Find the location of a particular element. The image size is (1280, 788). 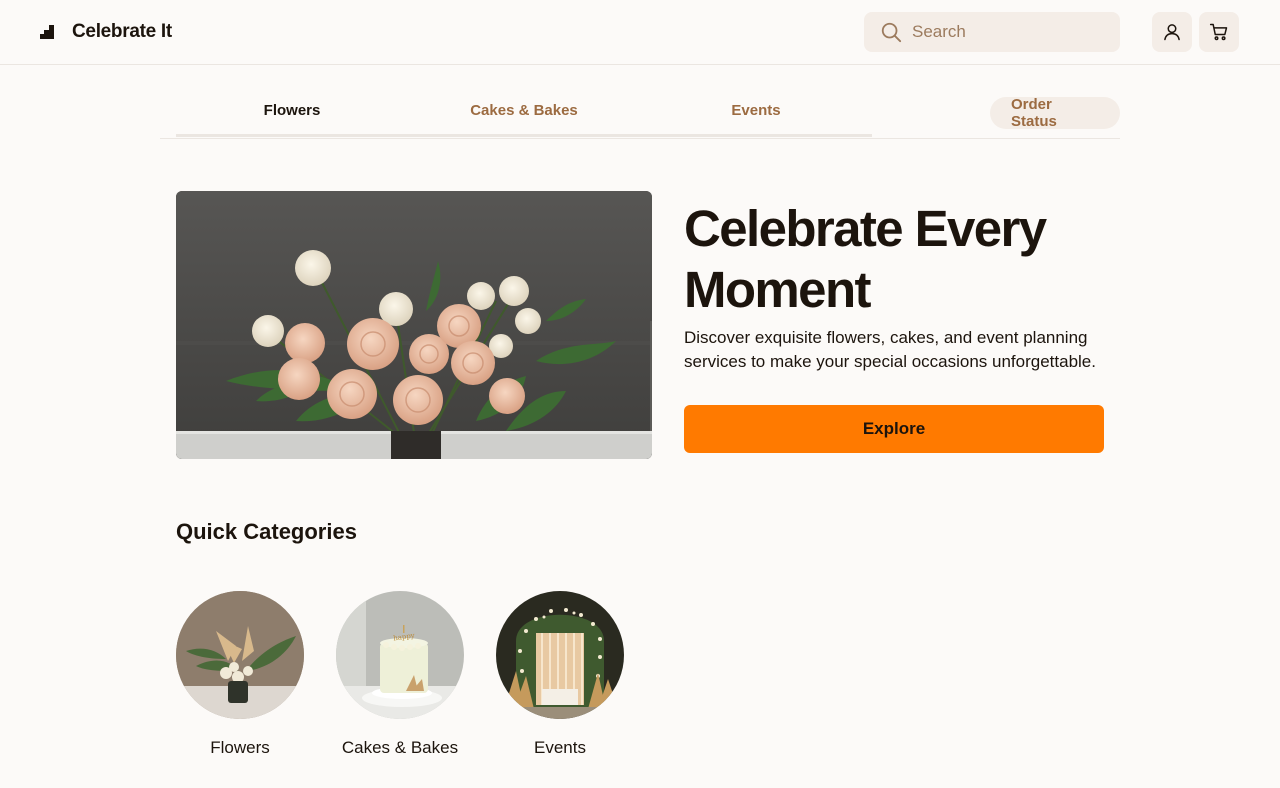

account-button is located at coordinates (1172, 32).